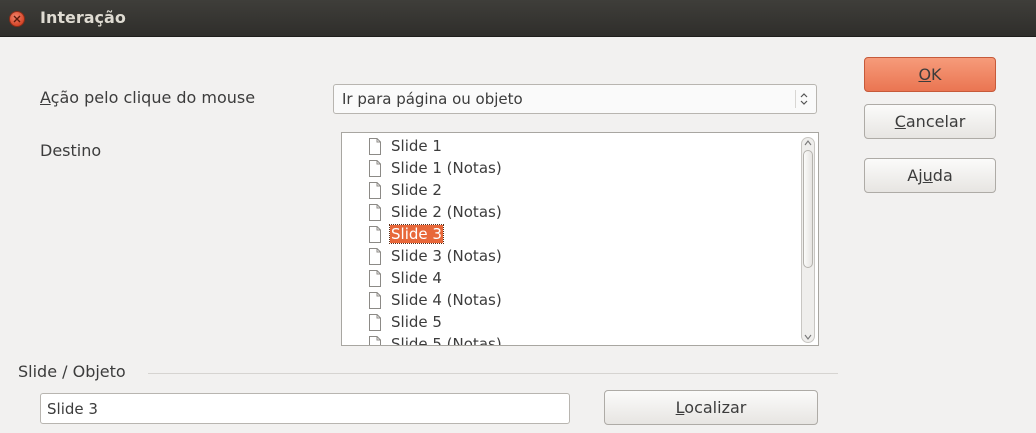 This screenshot has width=1036, height=433. I want to click on list-item-label: Slide 2 (Notas), so click(446, 212).